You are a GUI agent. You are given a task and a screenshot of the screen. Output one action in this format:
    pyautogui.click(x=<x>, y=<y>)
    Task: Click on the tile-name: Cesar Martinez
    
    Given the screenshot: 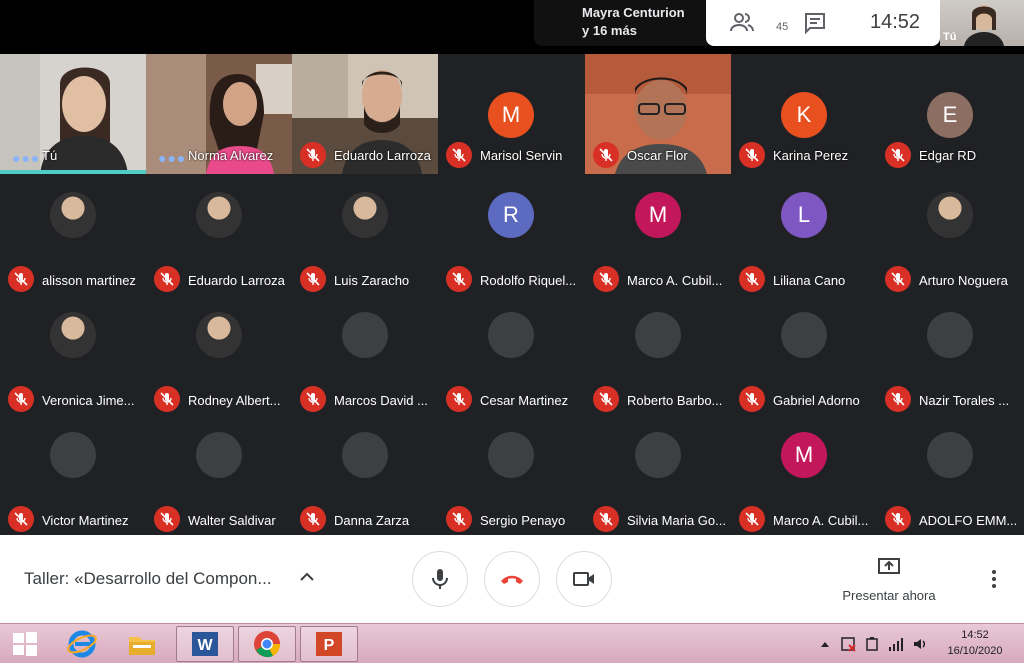 What is the action you would take?
    pyautogui.click(x=524, y=400)
    